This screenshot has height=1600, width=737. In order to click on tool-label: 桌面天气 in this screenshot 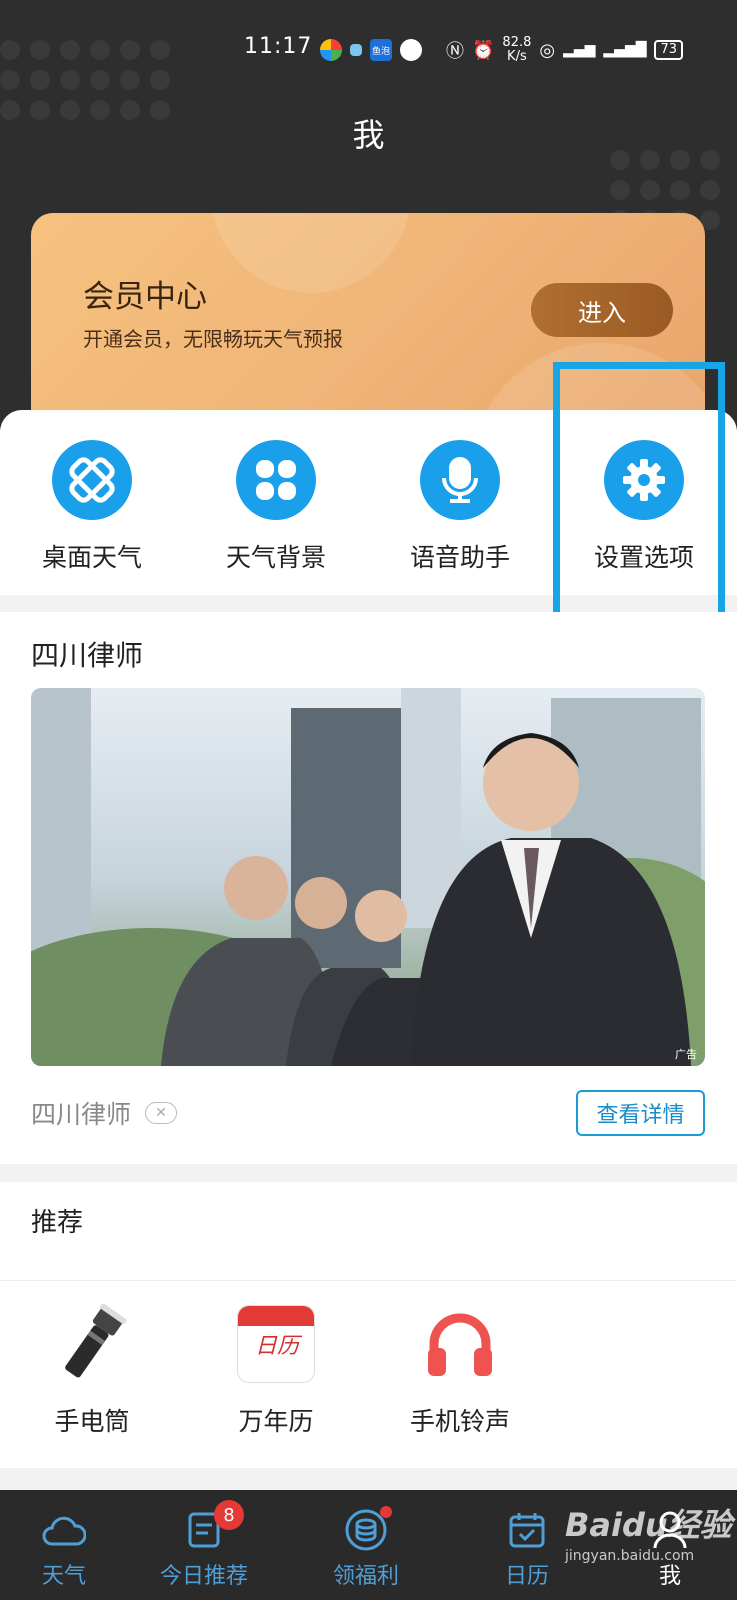, I will do `click(91, 557)`.